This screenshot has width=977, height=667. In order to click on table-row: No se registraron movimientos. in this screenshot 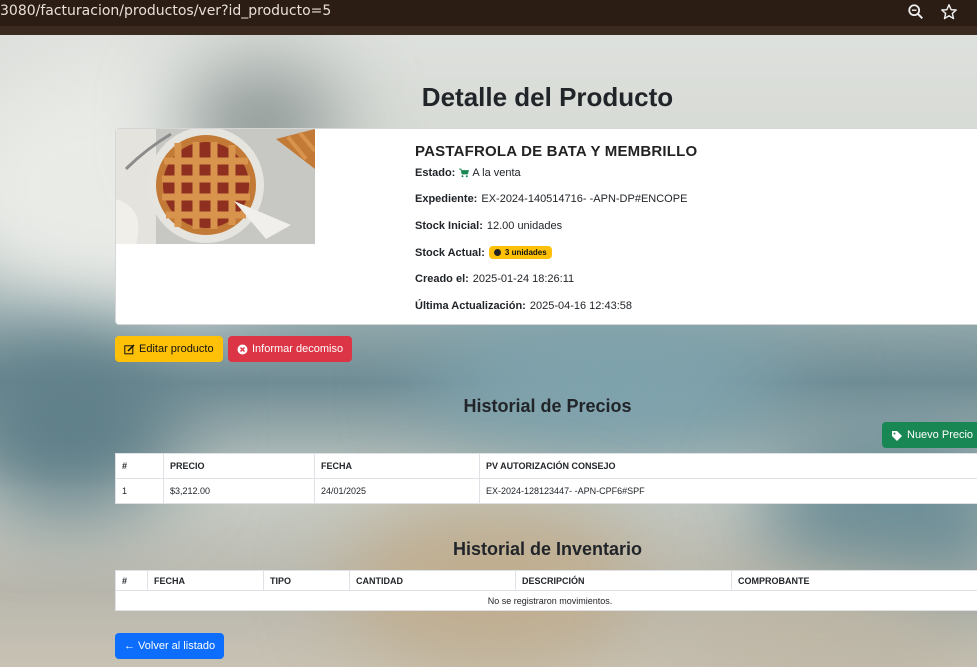, I will do `click(546, 600)`.